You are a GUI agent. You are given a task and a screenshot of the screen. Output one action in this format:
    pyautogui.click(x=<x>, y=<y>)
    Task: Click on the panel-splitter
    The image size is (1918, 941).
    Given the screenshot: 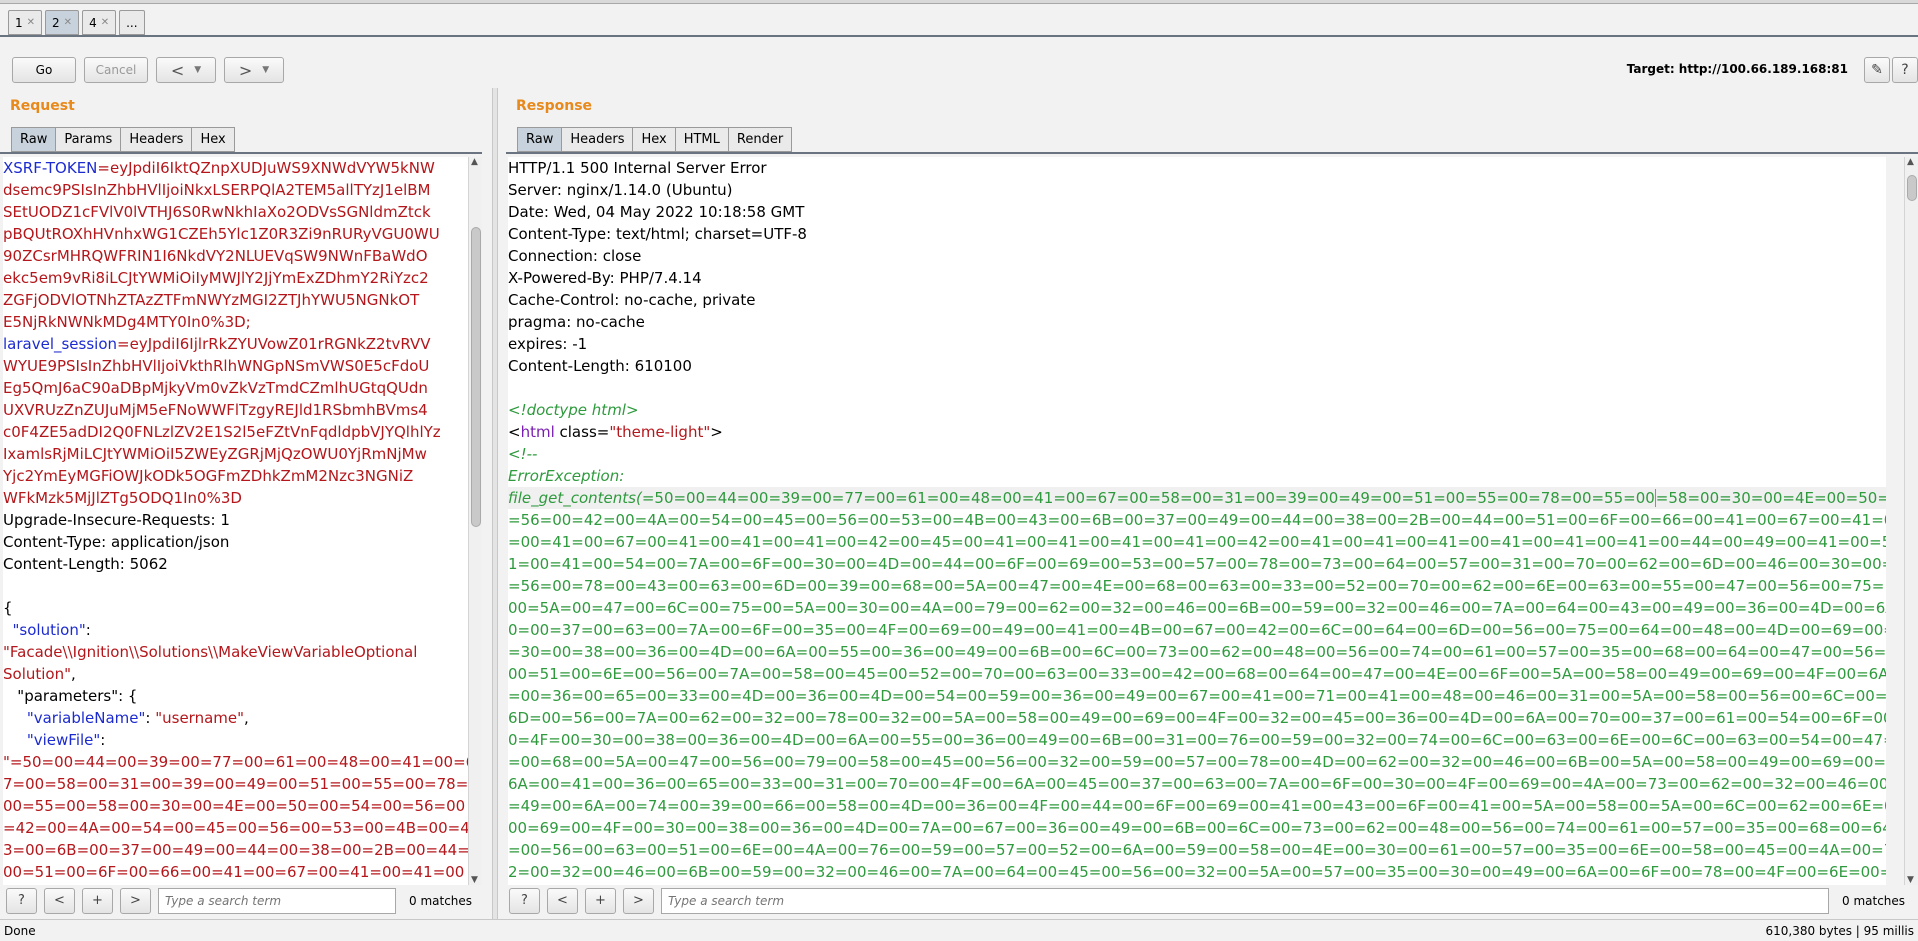 What is the action you would take?
    pyautogui.click(x=495, y=504)
    